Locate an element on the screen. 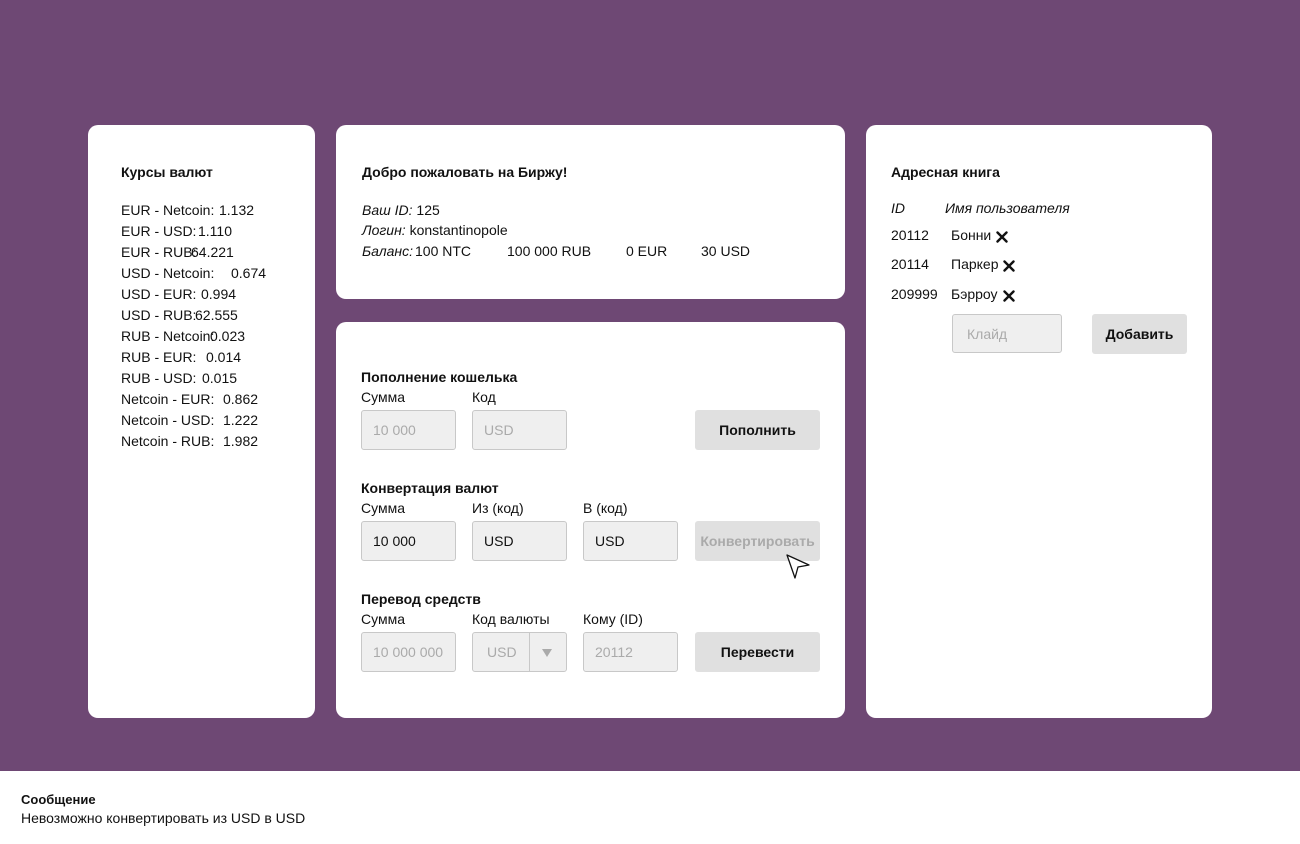 This screenshot has width=1300, height=844. convert-amount-input: 10 000 is located at coordinates (408, 541).